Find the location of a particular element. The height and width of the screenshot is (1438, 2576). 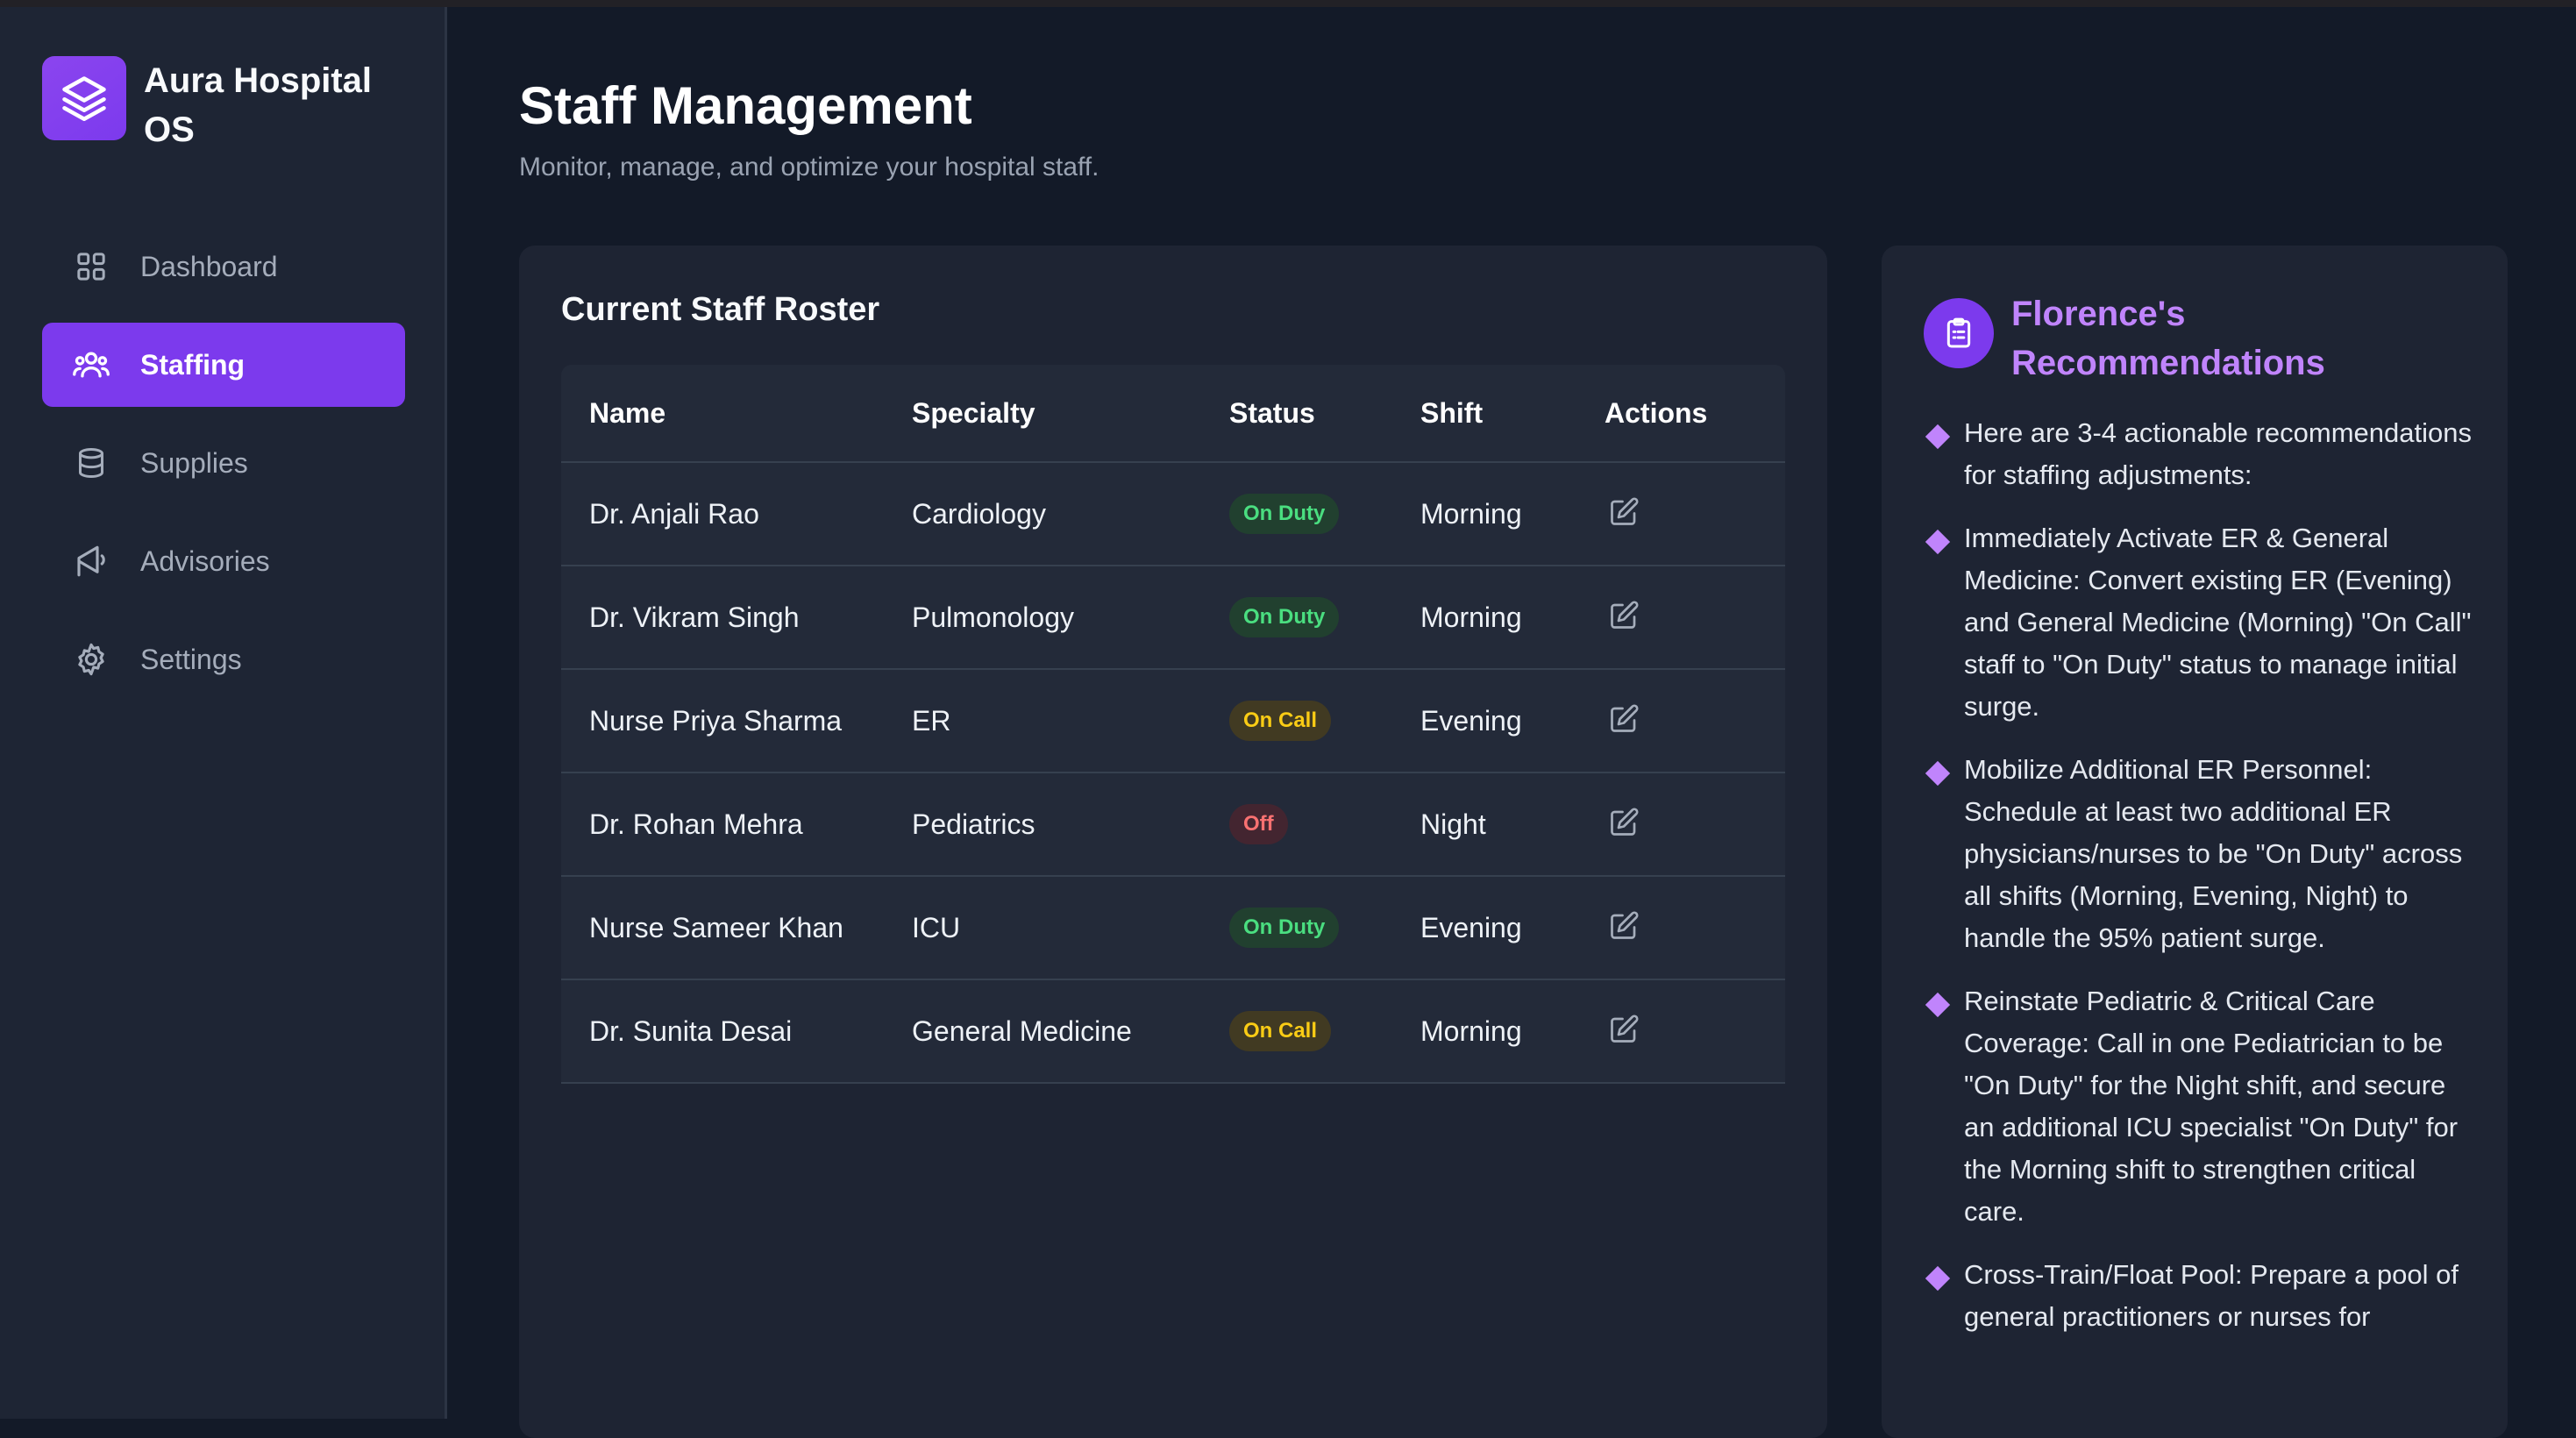

column-header-specialty: Specialty is located at coordinates (973, 412).